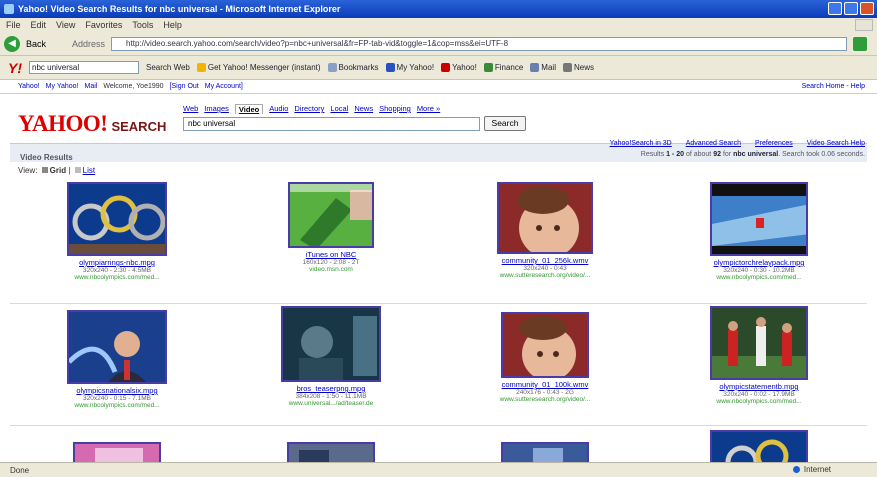 Image resolution: width=877 pixels, height=477 pixels. Describe the element at coordinates (545, 260) in the screenshot. I see `video-filename-link: community_01_256k.wmv` at that location.